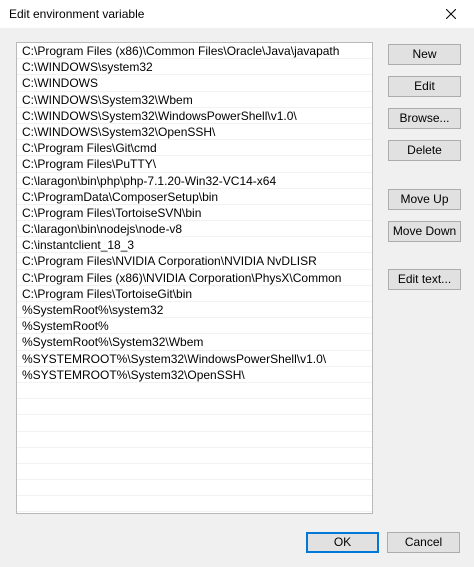  Describe the element at coordinates (194, 132) in the screenshot. I see `list-item: C:\WINDOWS\System32\OpenSSH\` at that location.